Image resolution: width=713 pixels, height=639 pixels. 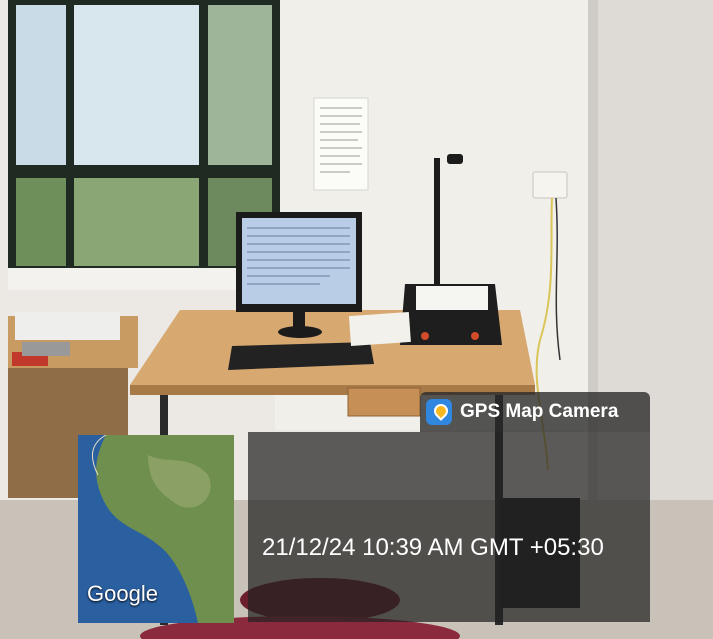 What do you see at coordinates (433, 547) in the screenshot?
I see `capture-datetime: 21/12/24 10:39 AM GMT +05:30` at bounding box center [433, 547].